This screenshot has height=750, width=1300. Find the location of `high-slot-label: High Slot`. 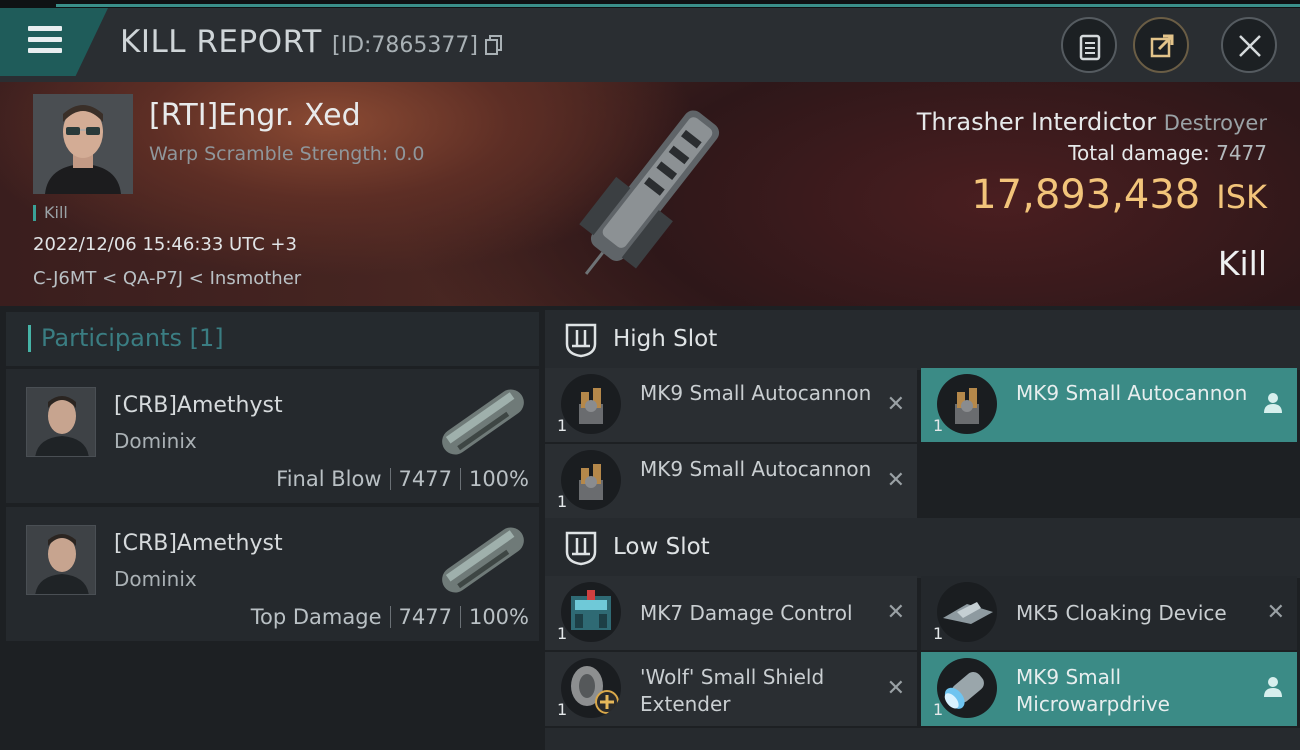

high-slot-label: High Slot is located at coordinates (665, 339).